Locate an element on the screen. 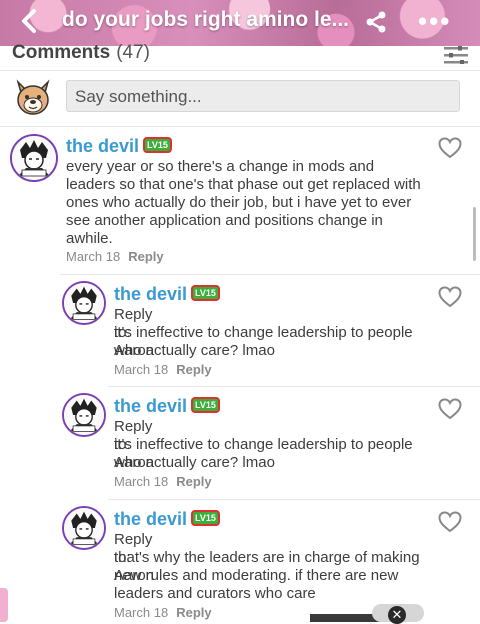 This screenshot has width=480, height=624. more-options-button: ••• is located at coordinates (434, 21).